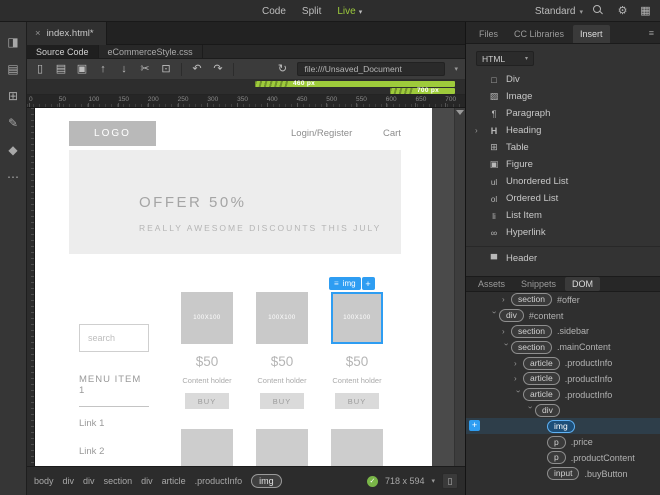 Image resolution: width=660 pixels, height=495 pixels. What do you see at coordinates (336, 283) in the screenshot?
I see `hamburger-icon` at bounding box center [336, 283].